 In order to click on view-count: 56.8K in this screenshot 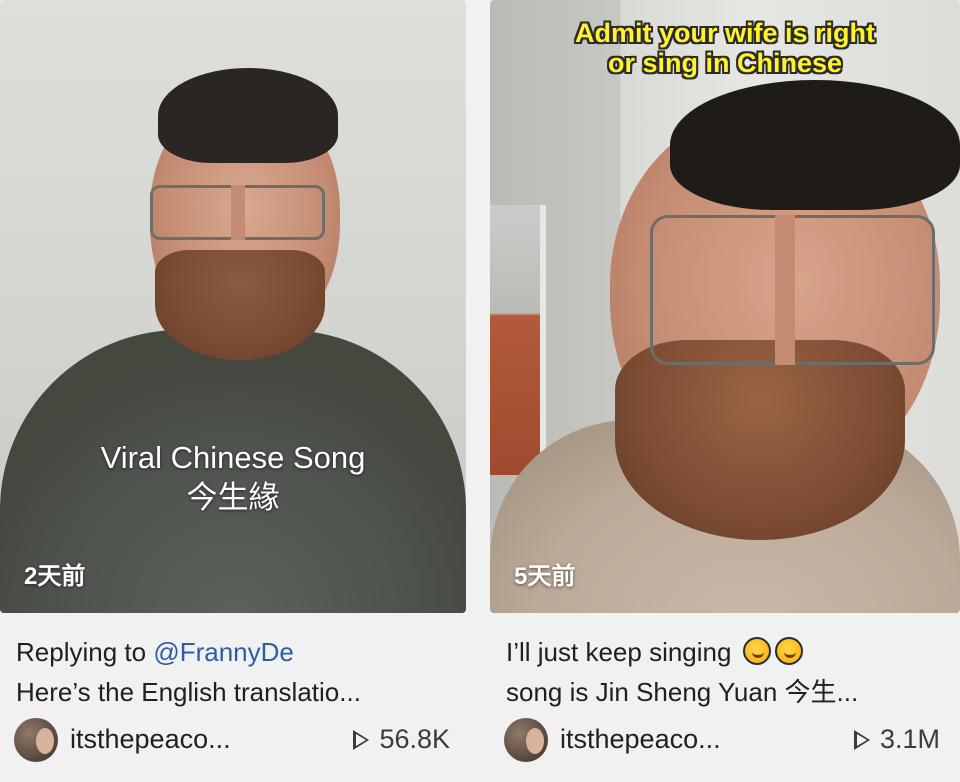, I will do `click(401, 739)`.